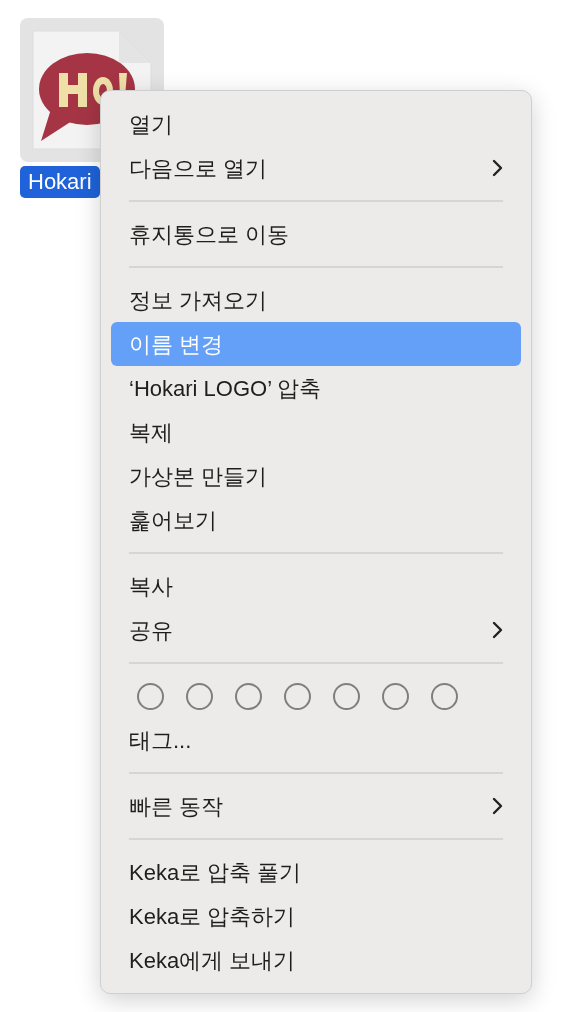 The height and width of the screenshot is (1012, 586). Describe the element at coordinates (316, 476) in the screenshot. I see `menu-item: 가상본 만들기` at that location.